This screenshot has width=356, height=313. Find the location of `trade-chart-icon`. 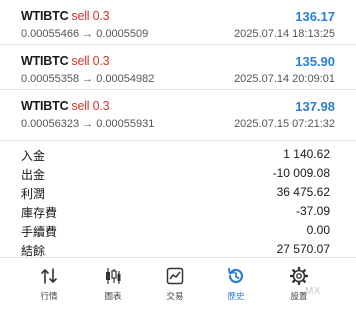

trade-chart-icon is located at coordinates (175, 276).